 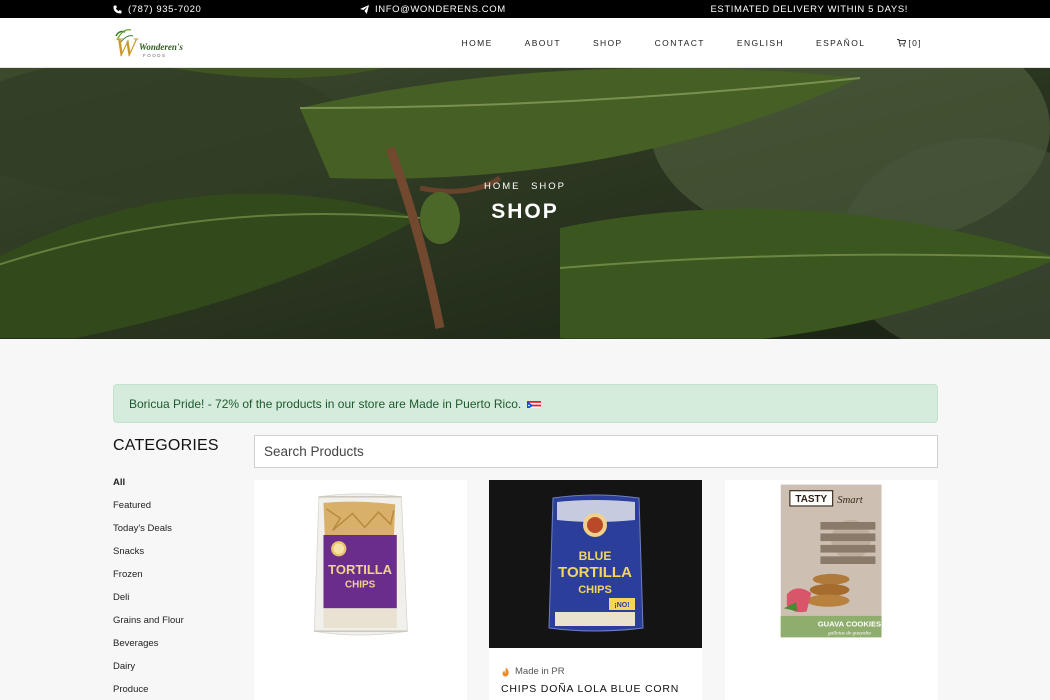 I want to click on category-grains-and-flour: Grains and Flour, so click(x=148, y=626).